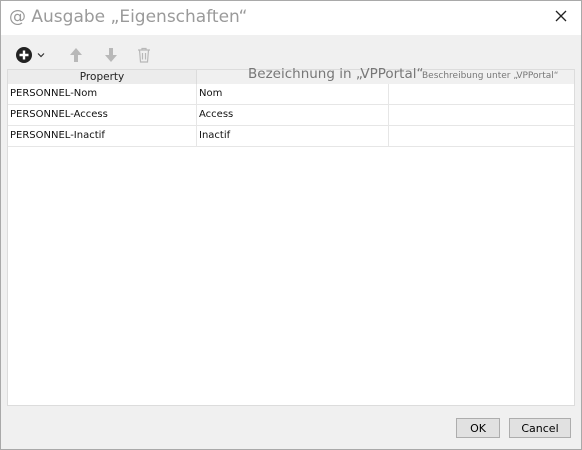 The height and width of the screenshot is (450, 582). I want to click on cell-bezeichnung: Inactif, so click(293, 136).